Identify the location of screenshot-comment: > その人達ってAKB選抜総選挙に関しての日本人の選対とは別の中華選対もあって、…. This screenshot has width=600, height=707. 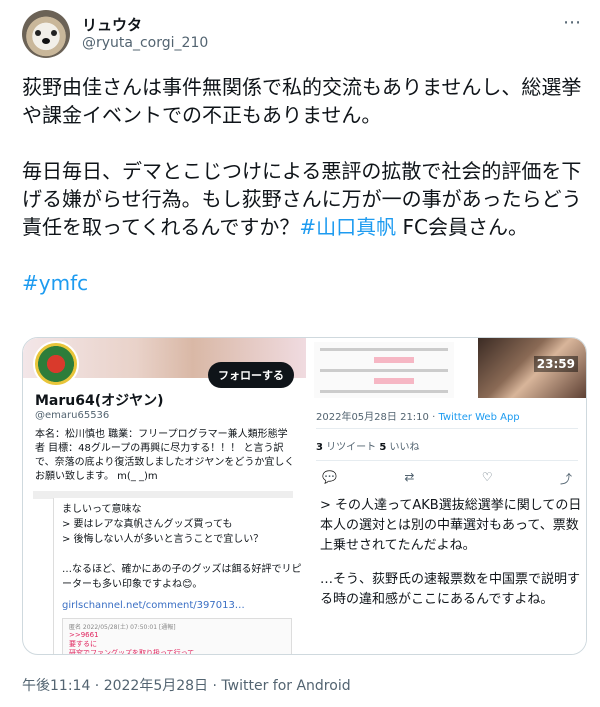
(446, 575).